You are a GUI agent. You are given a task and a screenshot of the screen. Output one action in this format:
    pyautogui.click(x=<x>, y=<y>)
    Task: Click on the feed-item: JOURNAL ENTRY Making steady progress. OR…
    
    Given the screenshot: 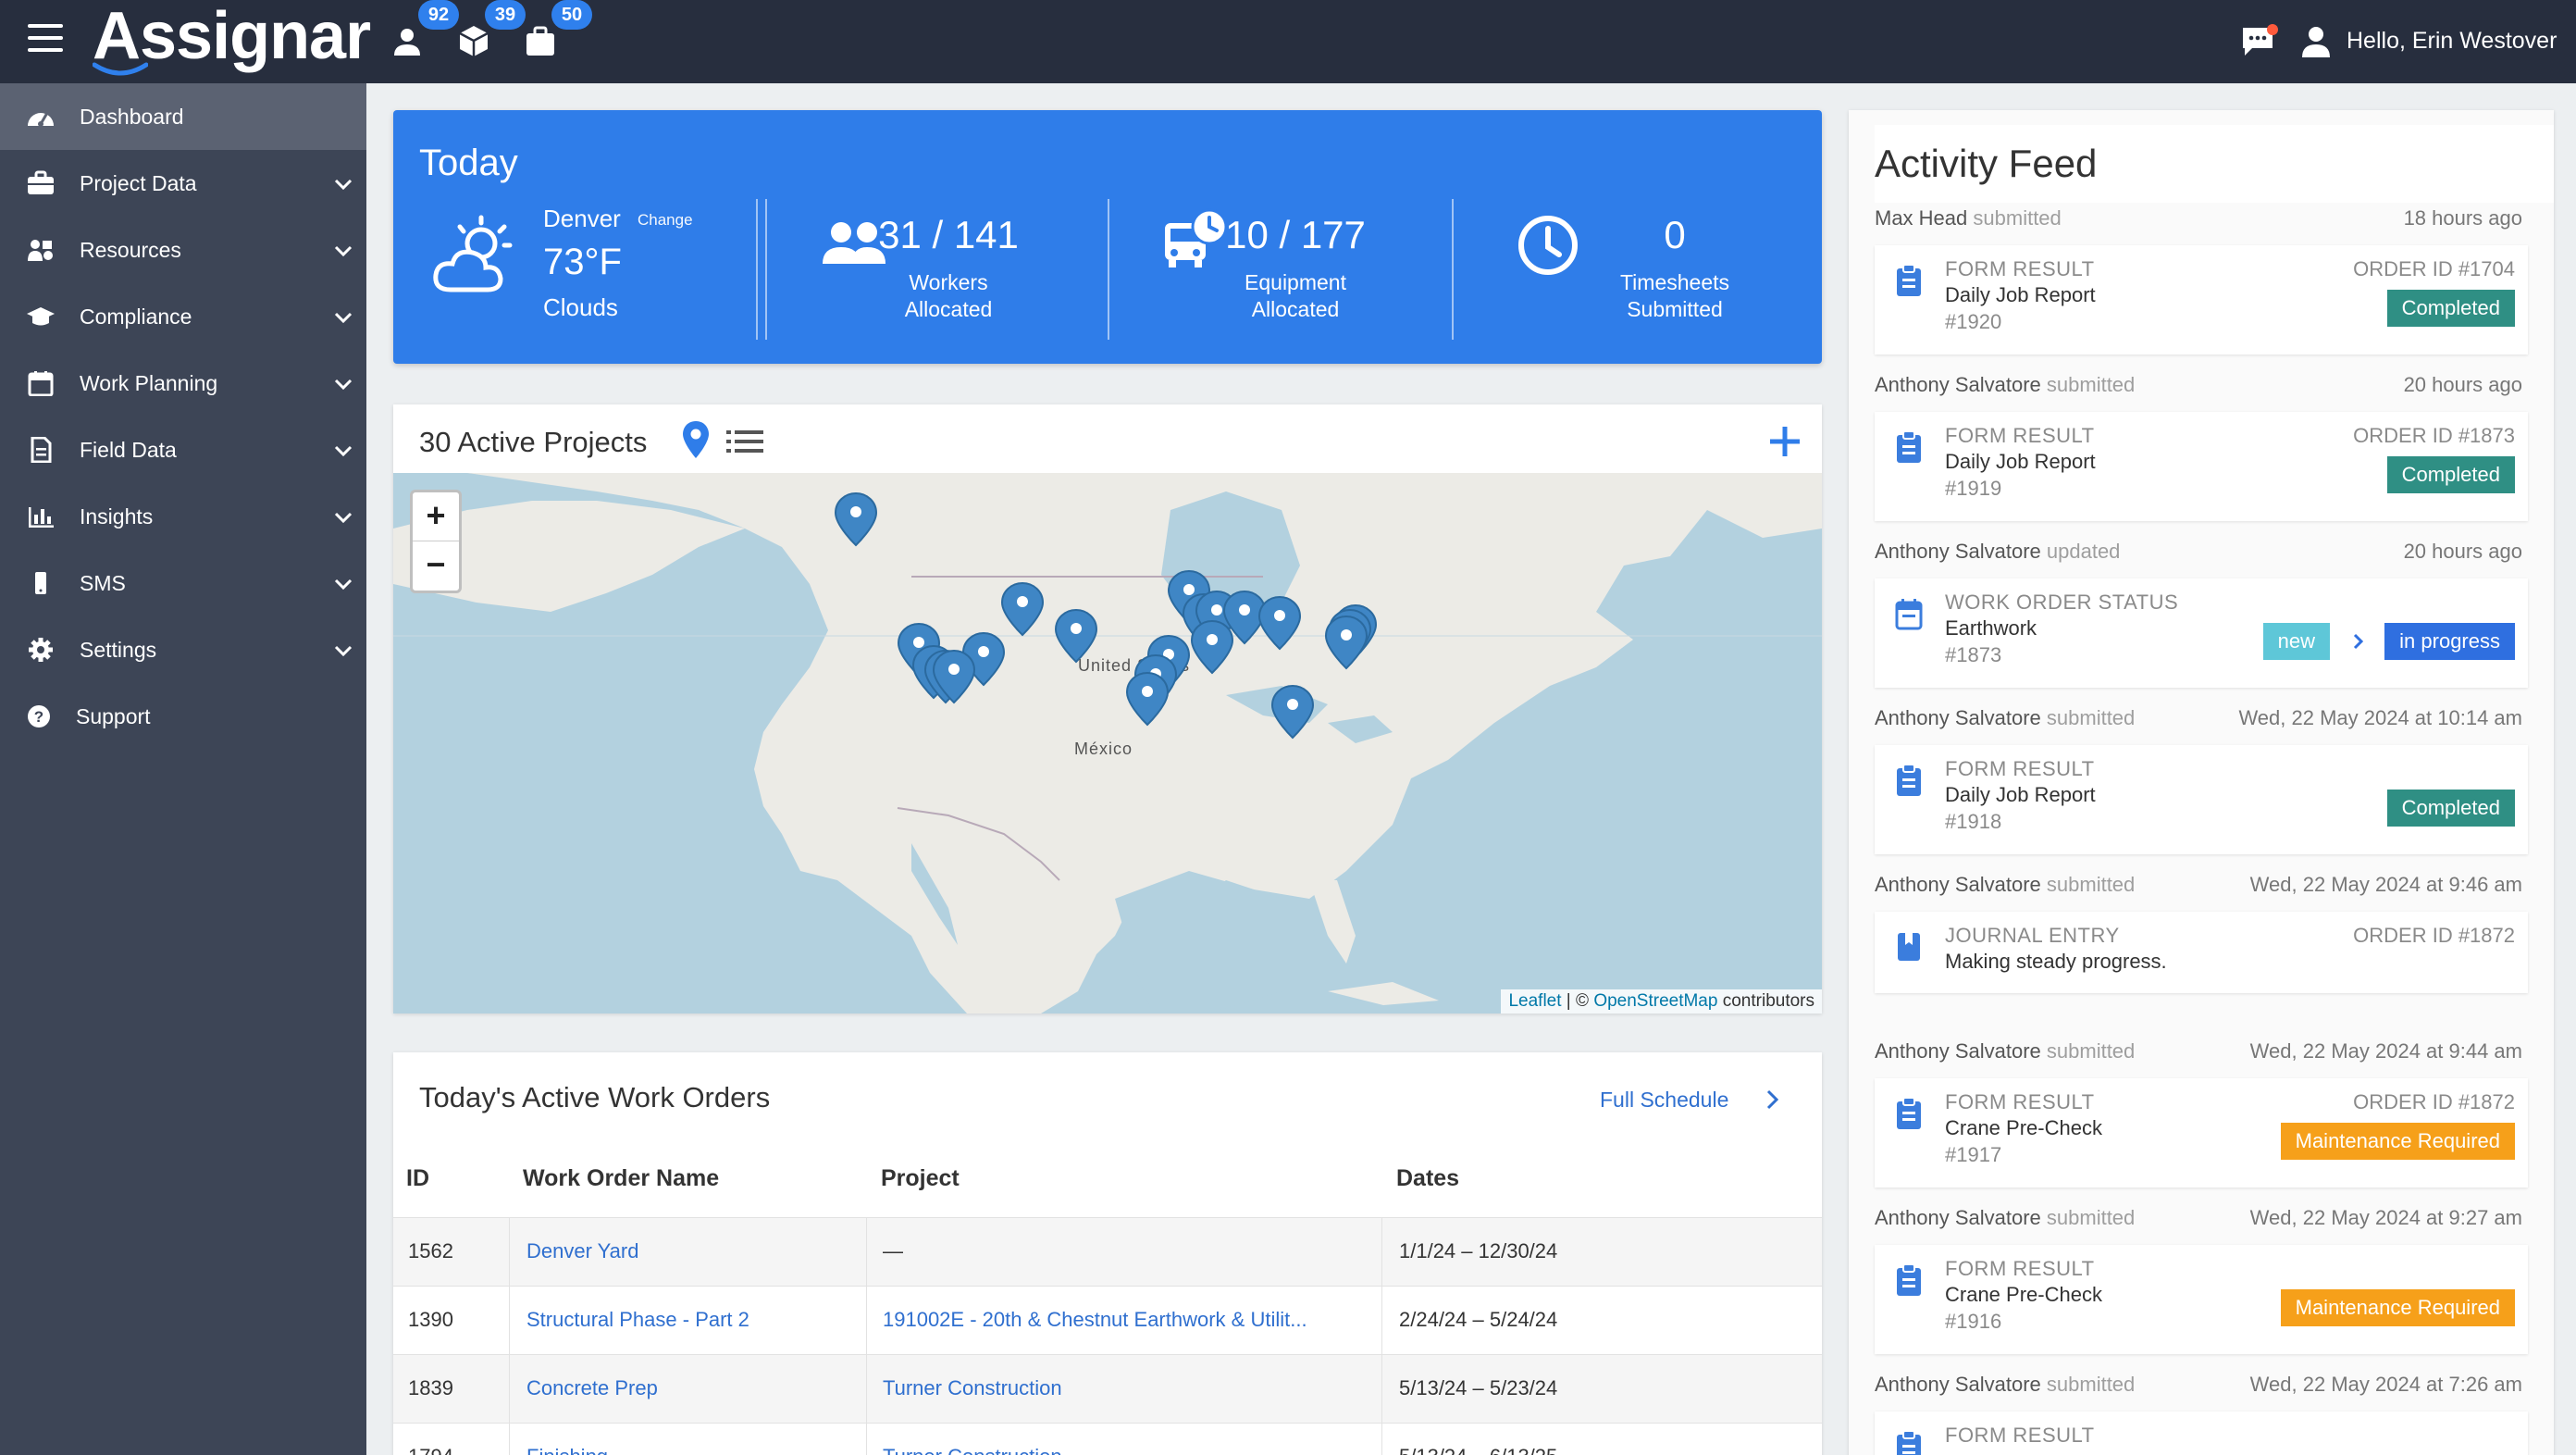 What is the action you would take?
    pyautogui.click(x=2201, y=952)
    